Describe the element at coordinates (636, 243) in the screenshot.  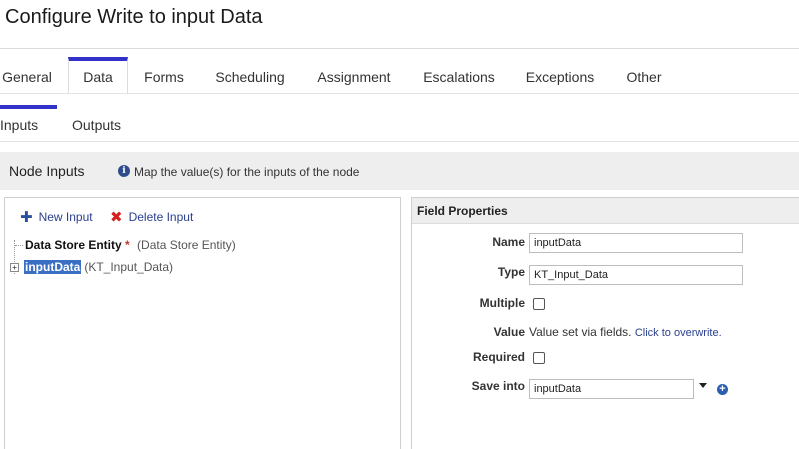
I see `name-field` at that location.